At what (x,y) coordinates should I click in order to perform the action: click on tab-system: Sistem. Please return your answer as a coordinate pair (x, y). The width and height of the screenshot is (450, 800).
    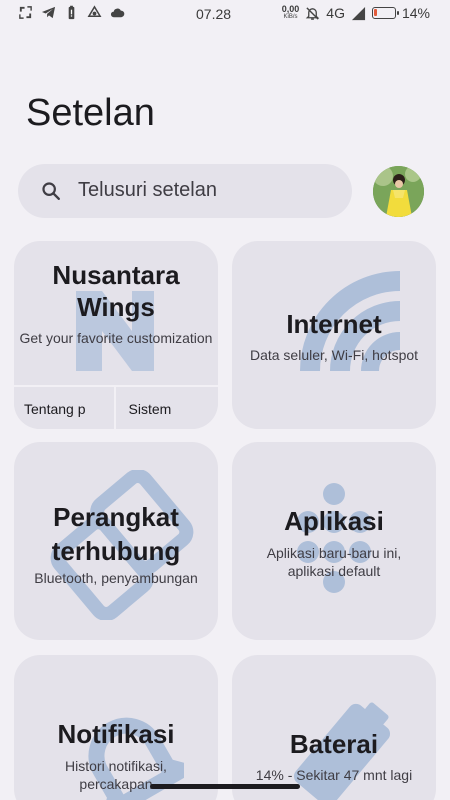
    Looking at the image, I should click on (168, 408).